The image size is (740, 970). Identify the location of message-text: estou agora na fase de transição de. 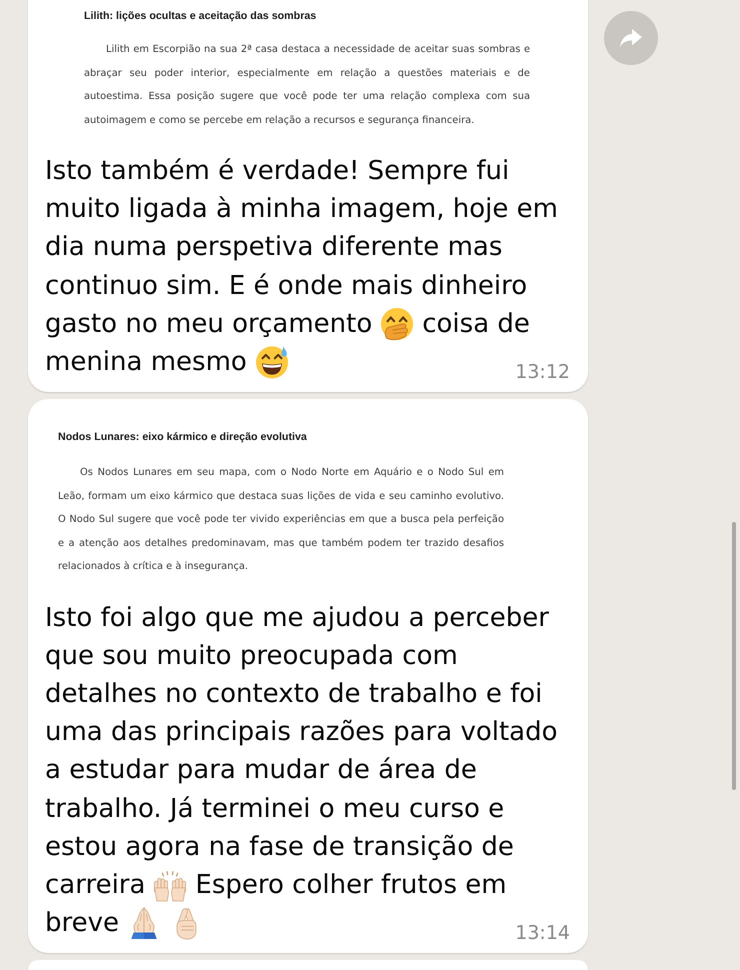
(279, 847).